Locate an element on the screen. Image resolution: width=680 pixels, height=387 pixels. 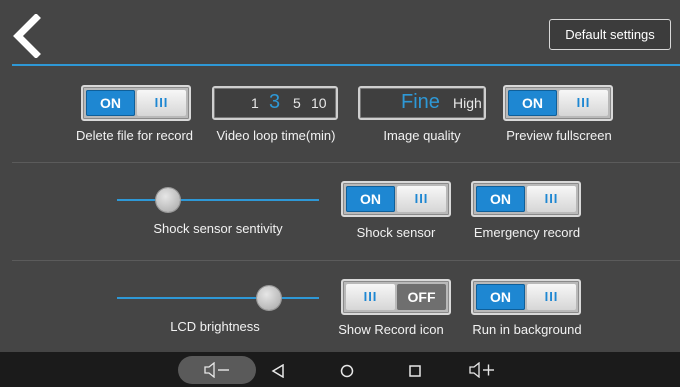
delete-file-toggle: ON III is located at coordinates (136, 103).